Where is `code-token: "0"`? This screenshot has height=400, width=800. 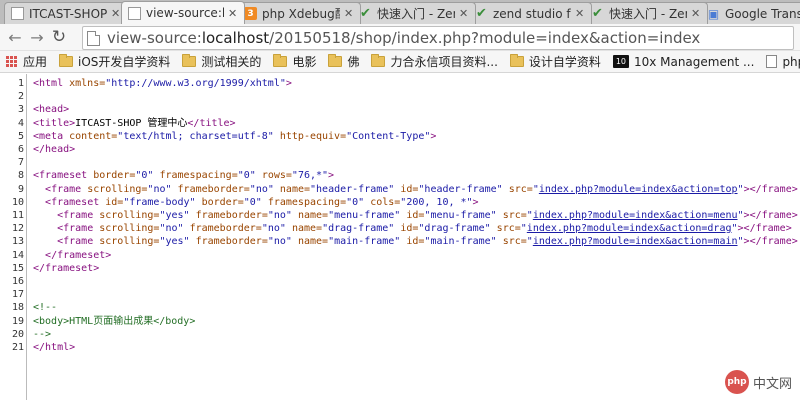 code-token: "0" is located at coordinates (144, 176).